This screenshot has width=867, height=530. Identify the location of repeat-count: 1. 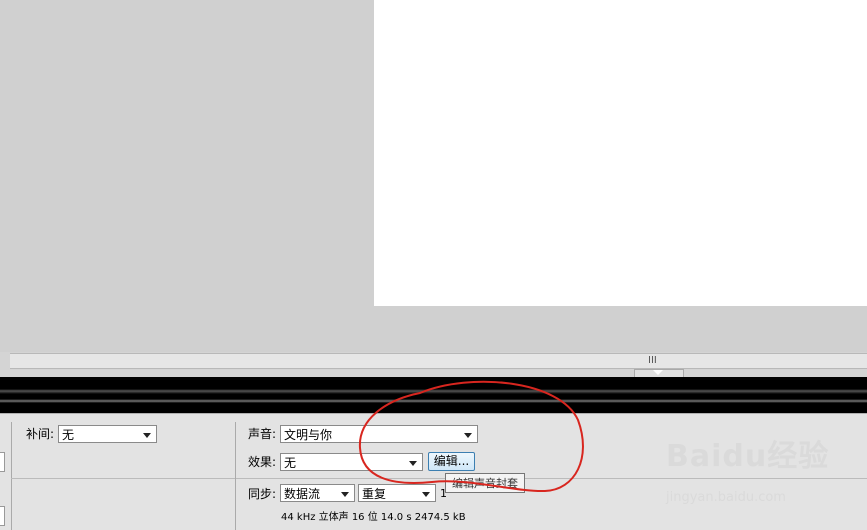
(443, 494).